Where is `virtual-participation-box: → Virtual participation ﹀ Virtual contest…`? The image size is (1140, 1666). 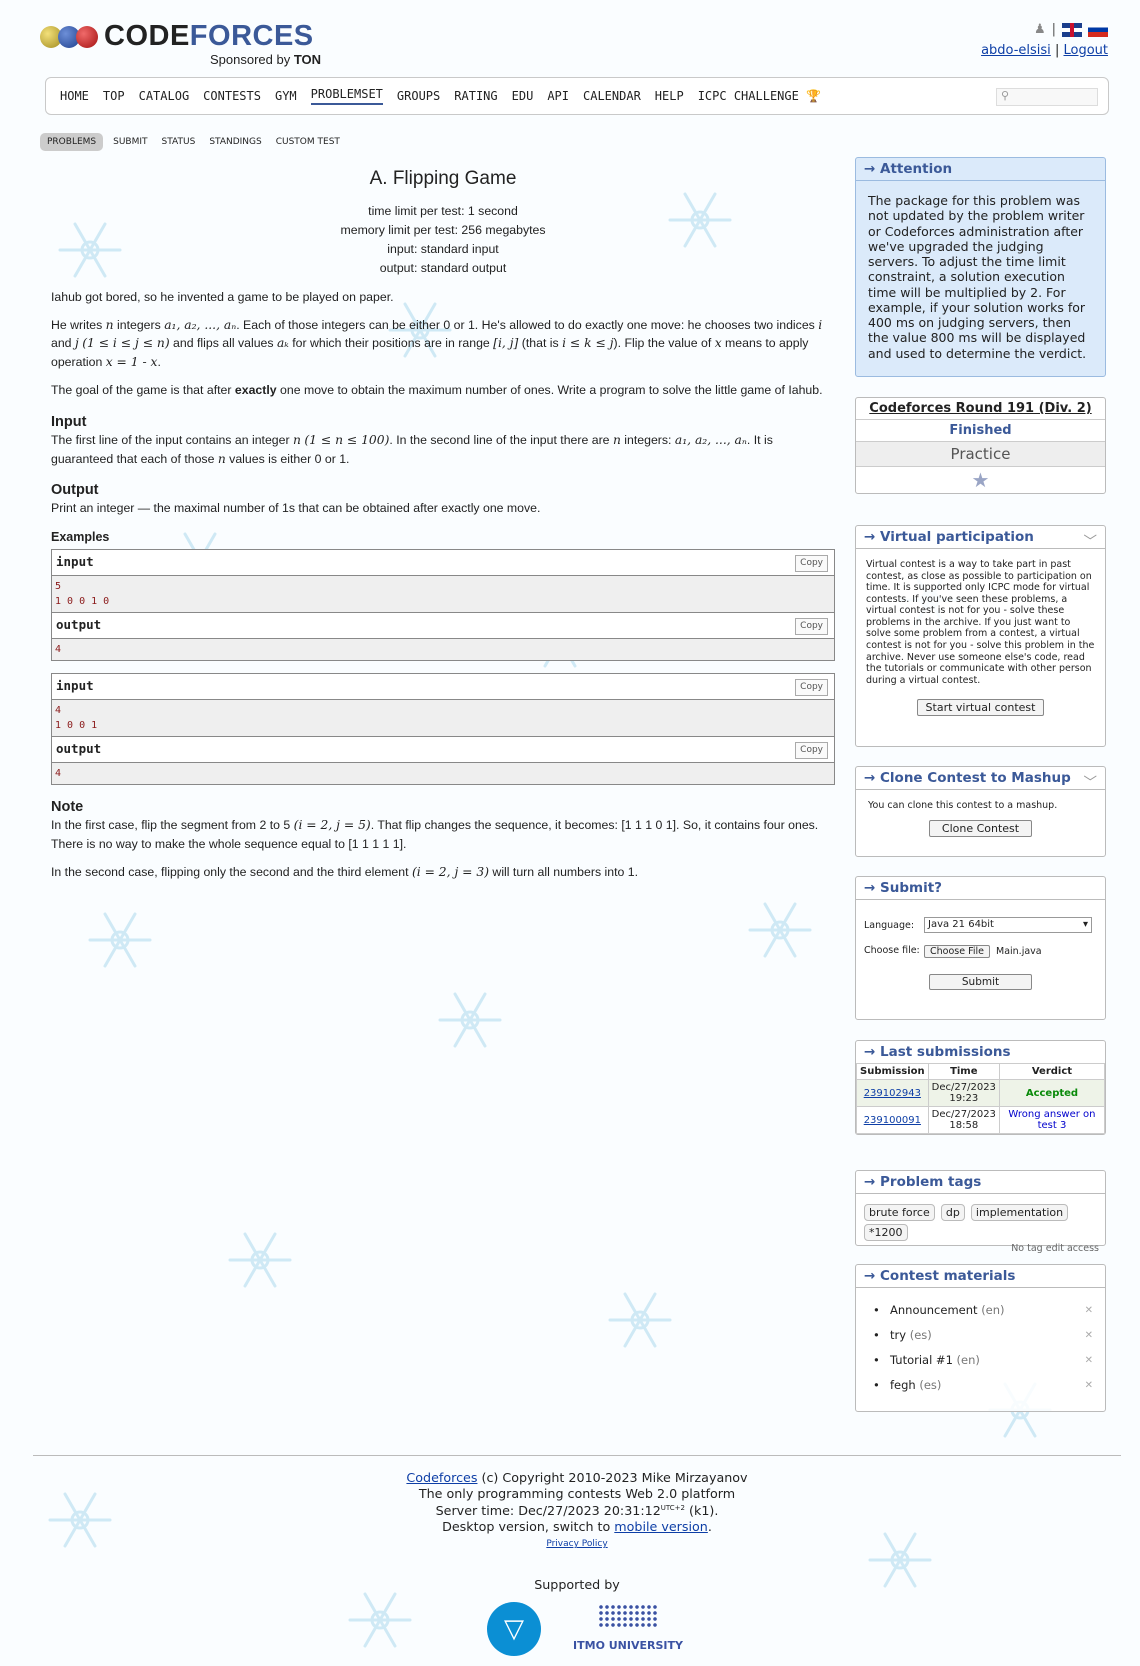 virtual-participation-box: → Virtual participation ﹀ Virtual contest… is located at coordinates (980, 636).